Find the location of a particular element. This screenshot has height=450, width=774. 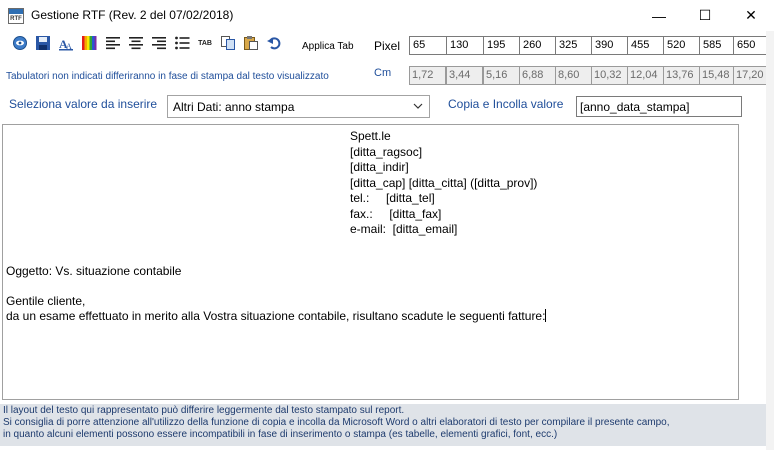

address-line: [ditta_cap] [ditta_citta] ([ditta_prov]) is located at coordinates (444, 182).